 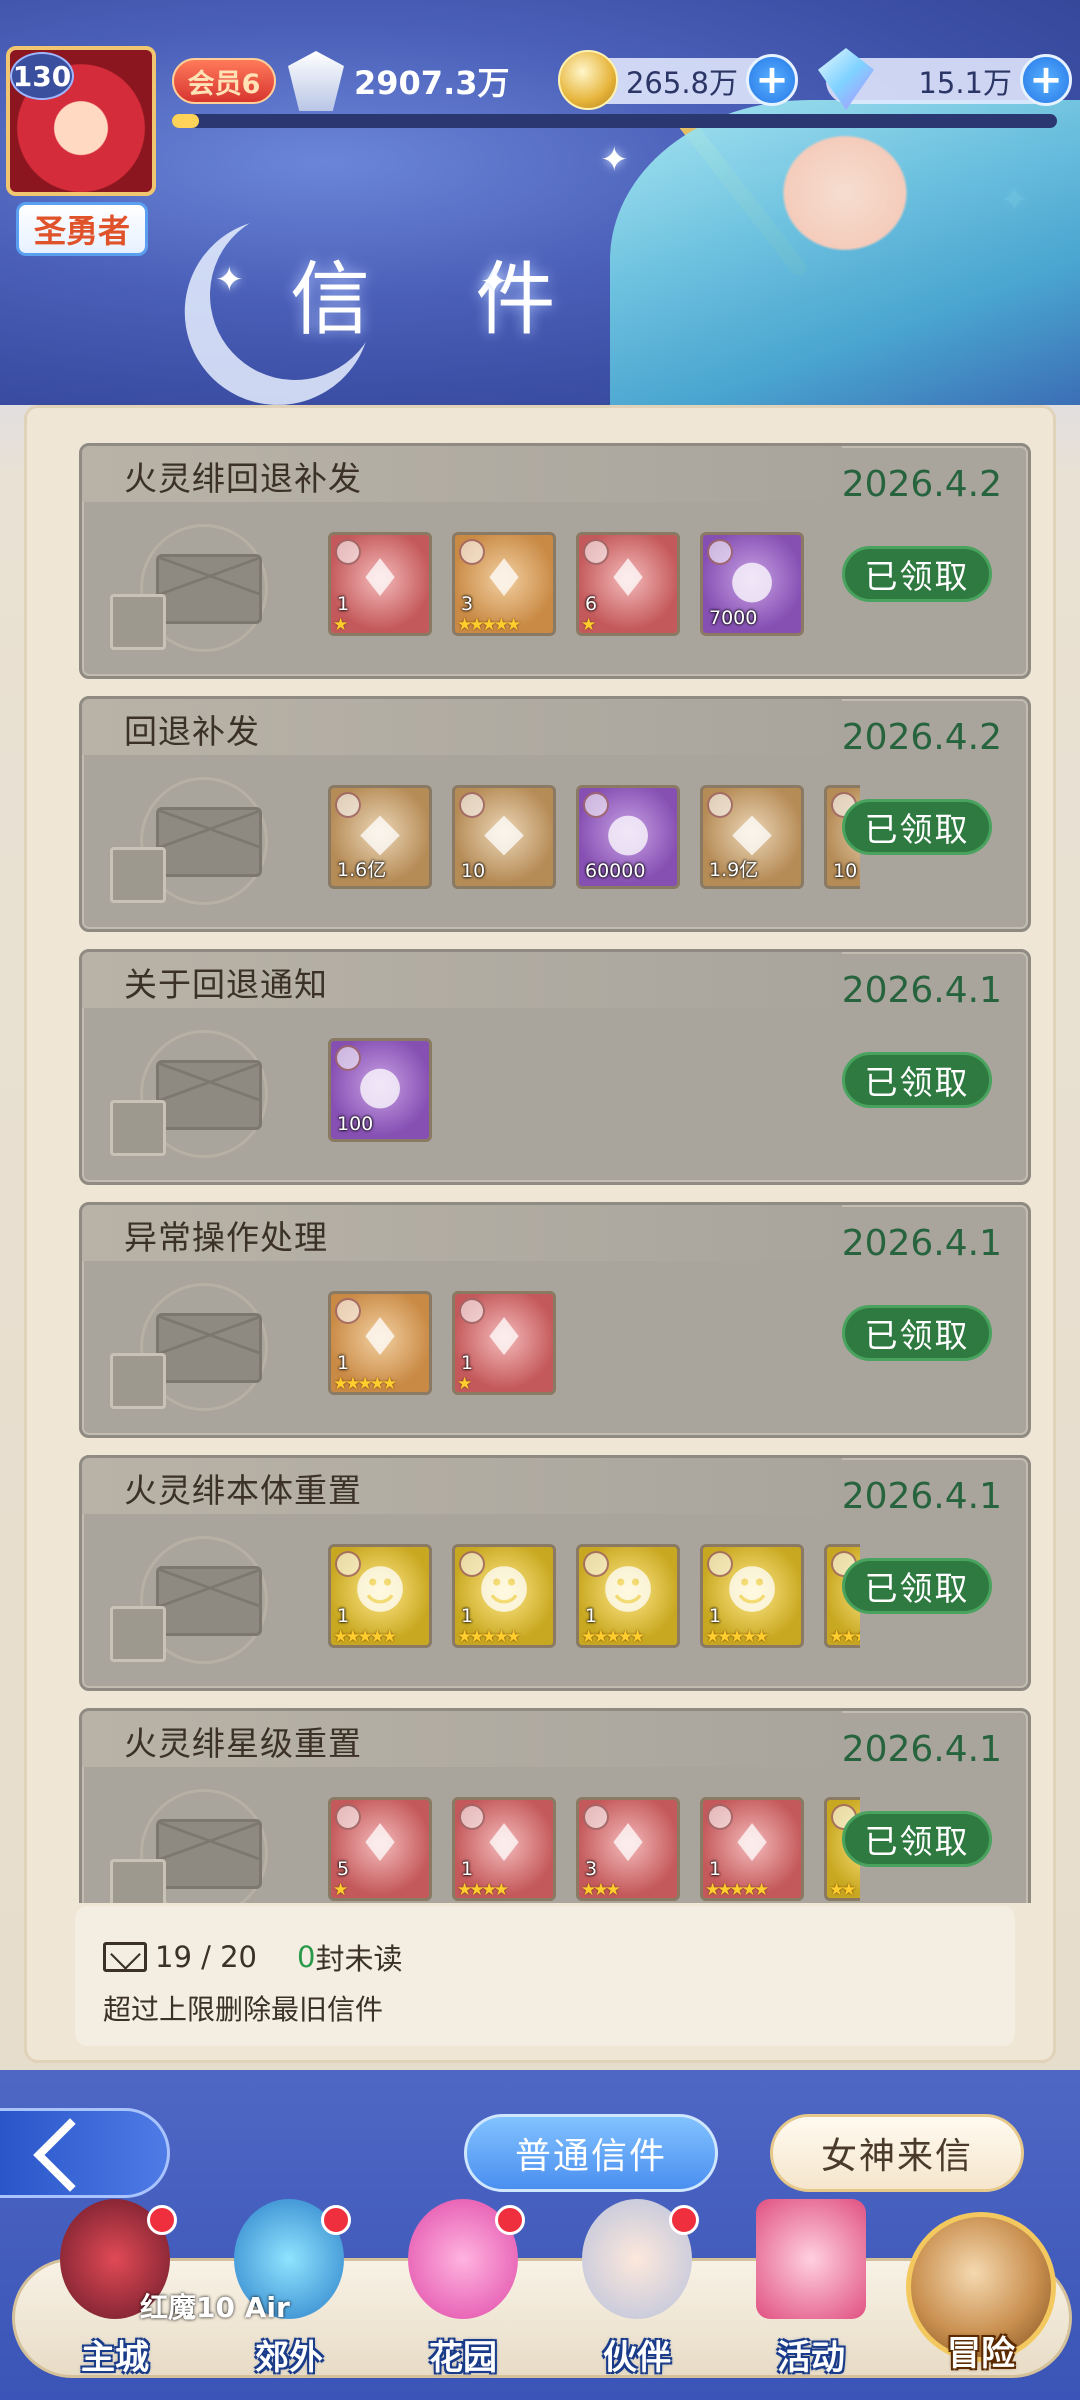 I want to click on mail-title: 火灵绯回退补发, so click(x=243, y=478).